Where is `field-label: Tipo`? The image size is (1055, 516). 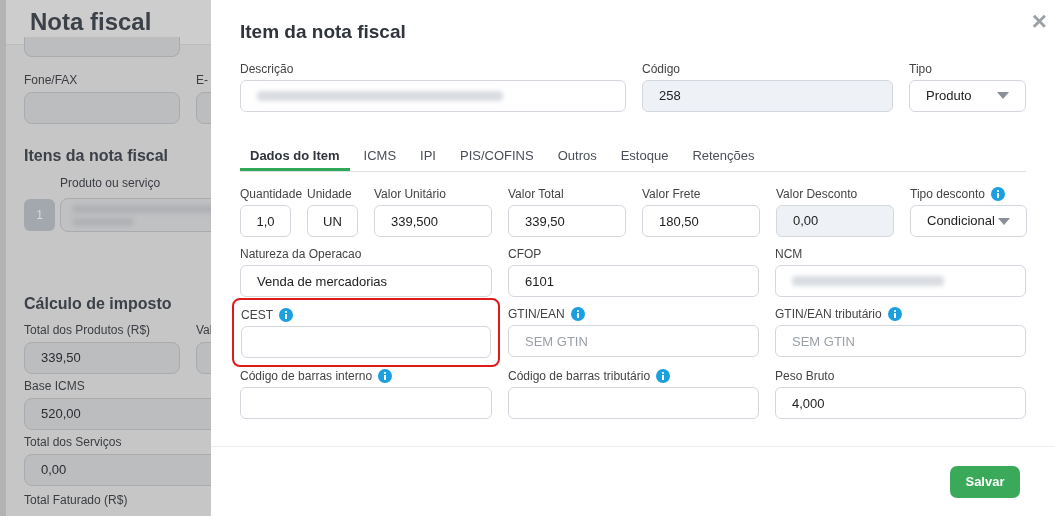
field-label: Tipo is located at coordinates (920, 69).